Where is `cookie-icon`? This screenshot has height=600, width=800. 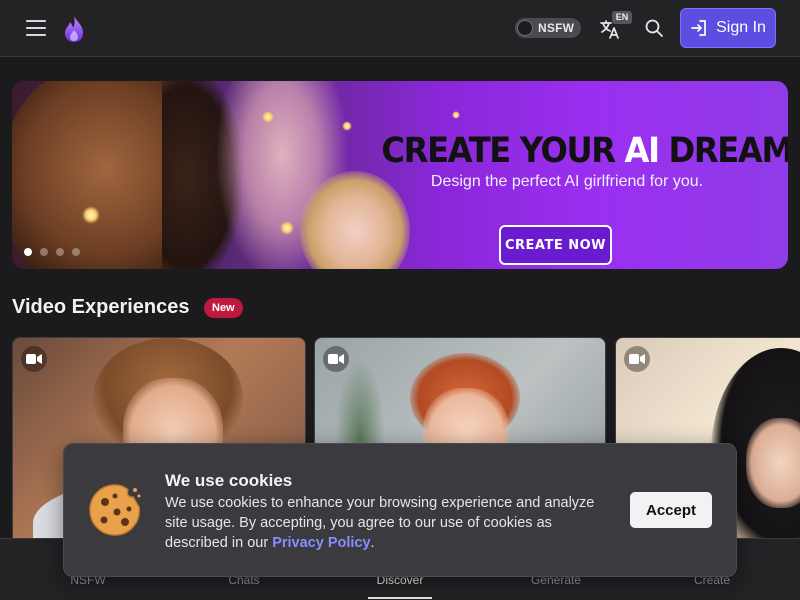
cookie-icon is located at coordinates (115, 510).